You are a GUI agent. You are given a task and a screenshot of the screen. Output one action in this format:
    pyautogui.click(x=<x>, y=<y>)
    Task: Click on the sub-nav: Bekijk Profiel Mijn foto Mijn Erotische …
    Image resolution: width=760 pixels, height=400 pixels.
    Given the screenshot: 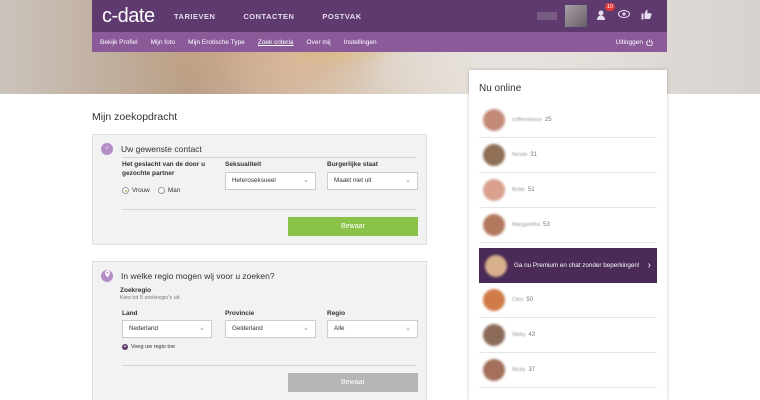 What is the action you would take?
    pyautogui.click(x=379, y=42)
    